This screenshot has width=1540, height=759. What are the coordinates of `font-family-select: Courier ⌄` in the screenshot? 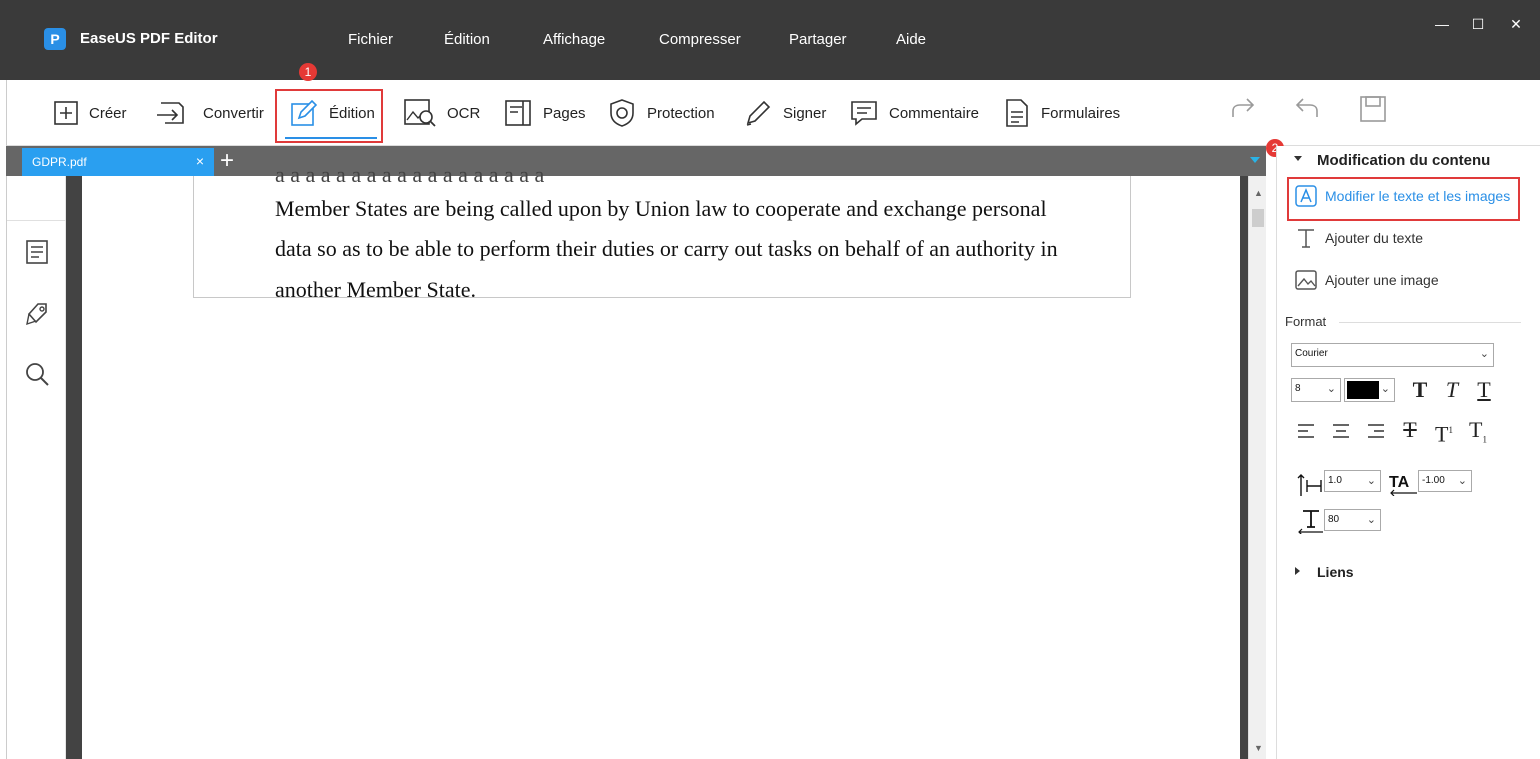 It's located at (1392, 355).